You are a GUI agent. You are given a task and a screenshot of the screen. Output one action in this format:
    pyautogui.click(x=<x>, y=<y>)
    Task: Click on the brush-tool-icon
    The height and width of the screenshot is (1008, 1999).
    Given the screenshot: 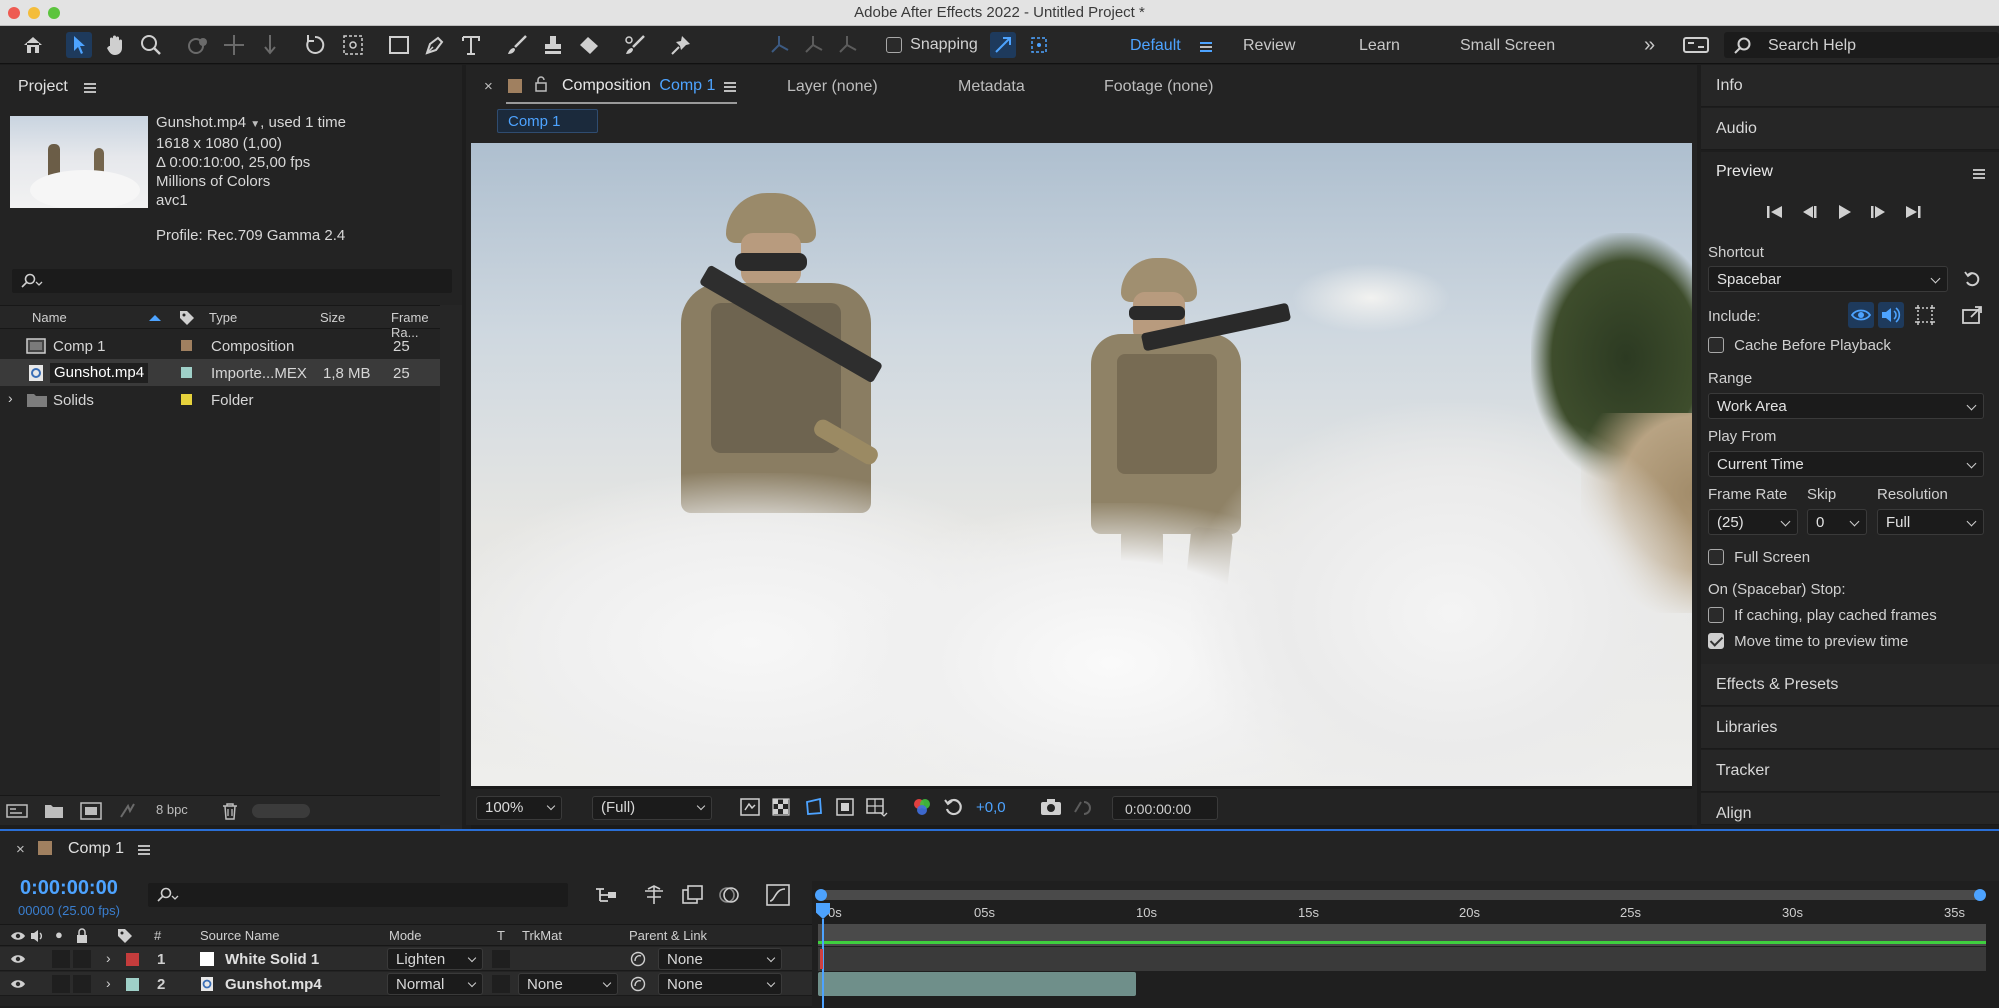 What is the action you would take?
    pyautogui.click(x=517, y=45)
    